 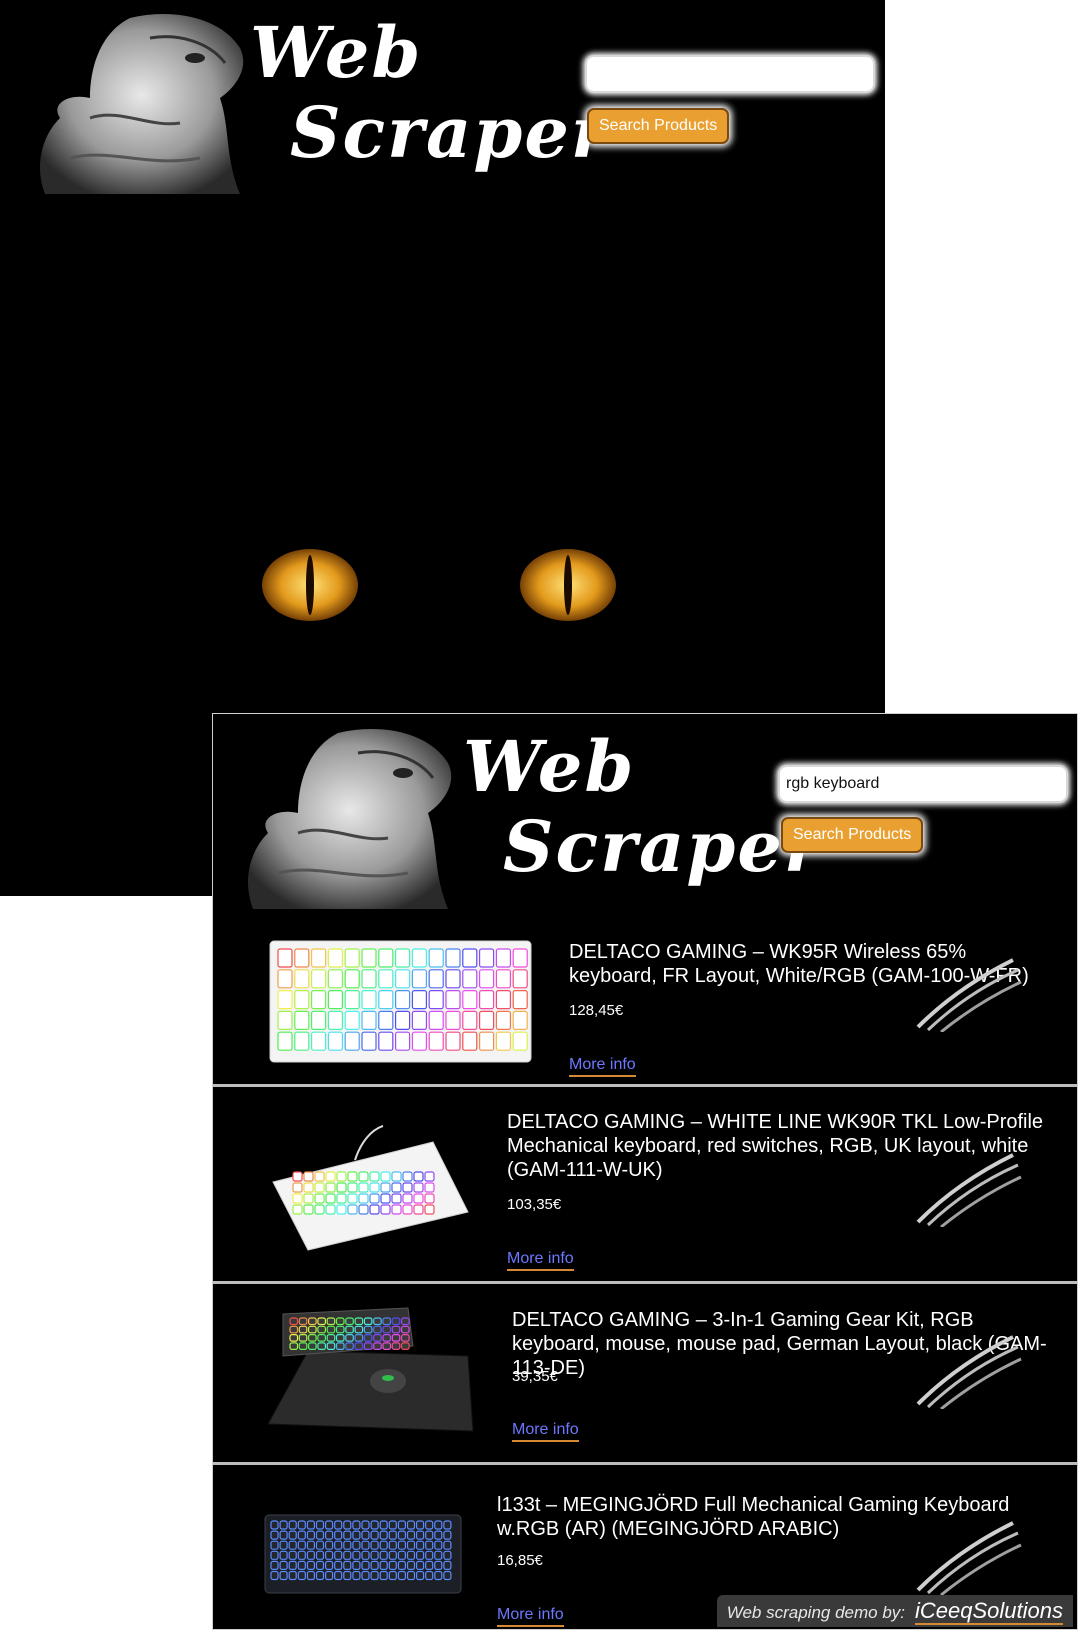 I want to click on credit-badge: Web scraping demo by: iCeeqSolutions, so click(x=894, y=1611).